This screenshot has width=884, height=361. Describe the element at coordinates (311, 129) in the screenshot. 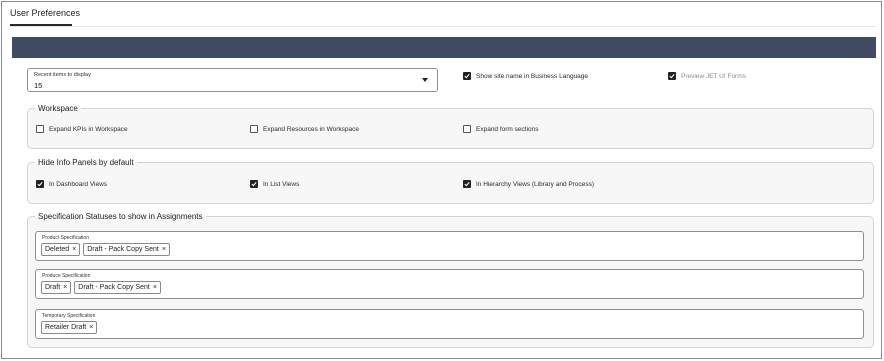

I see `expand-resources-label: Expand Resources in Workspace` at that location.